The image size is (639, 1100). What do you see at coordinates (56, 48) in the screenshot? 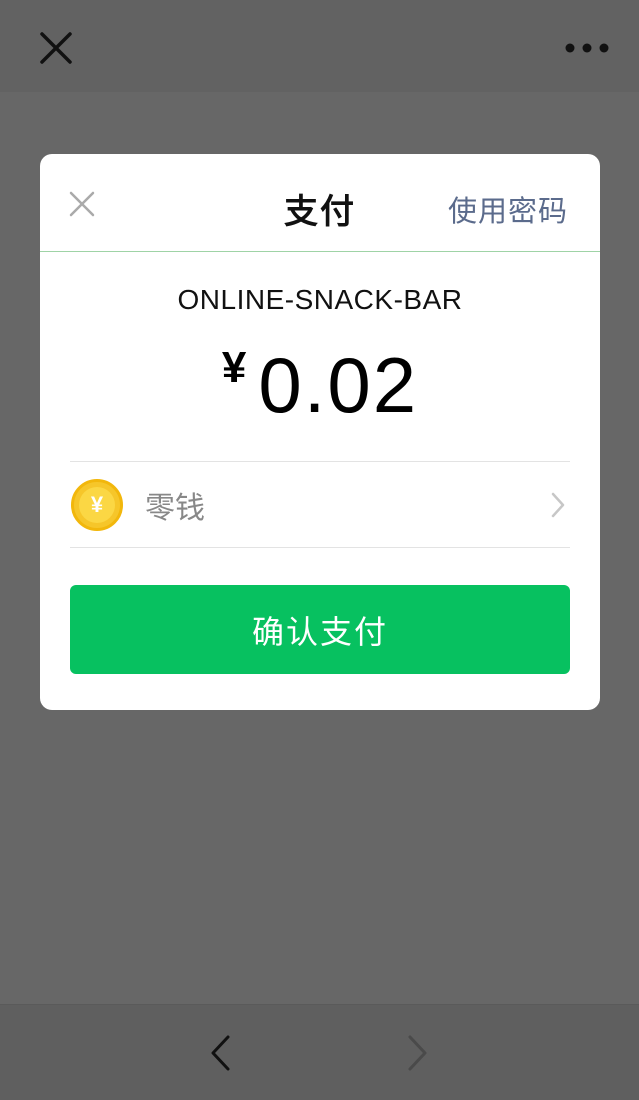
I see `close-icon` at bounding box center [56, 48].